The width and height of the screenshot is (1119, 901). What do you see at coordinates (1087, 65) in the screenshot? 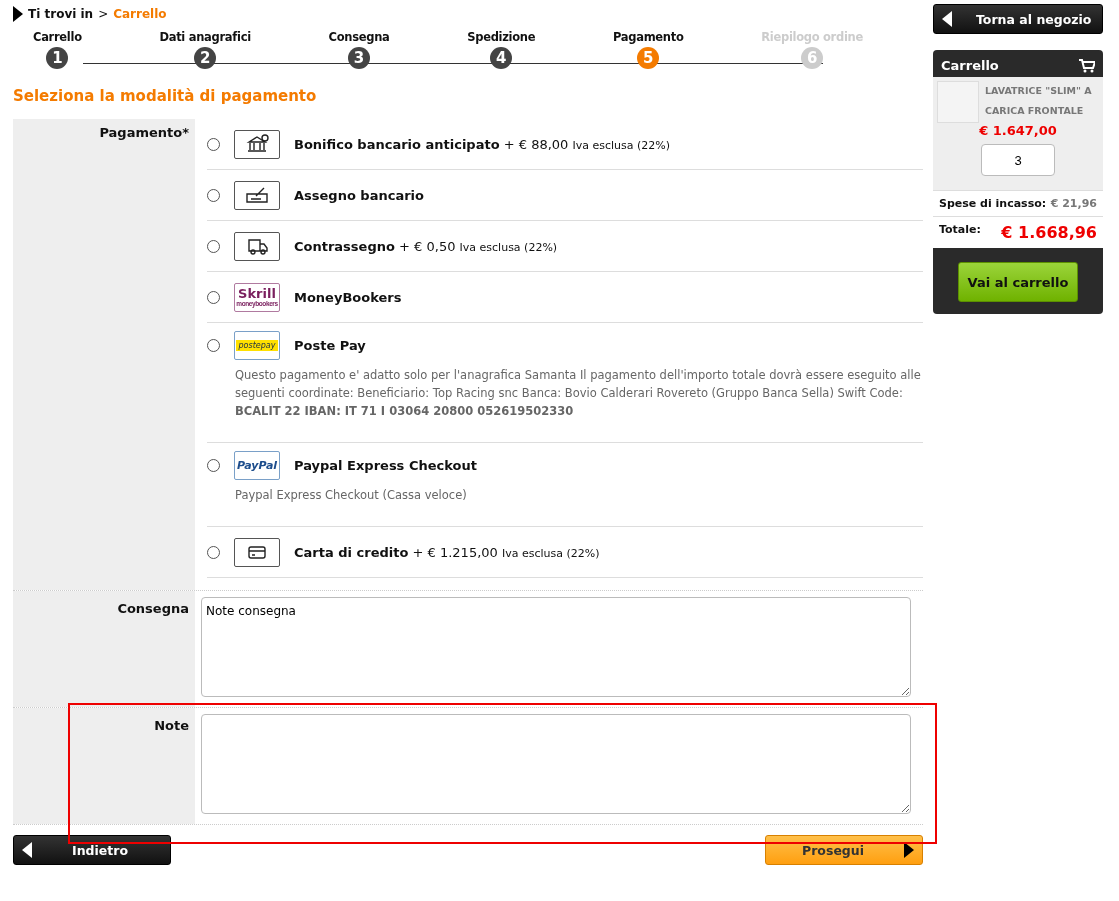
I see `cart-icon` at bounding box center [1087, 65].